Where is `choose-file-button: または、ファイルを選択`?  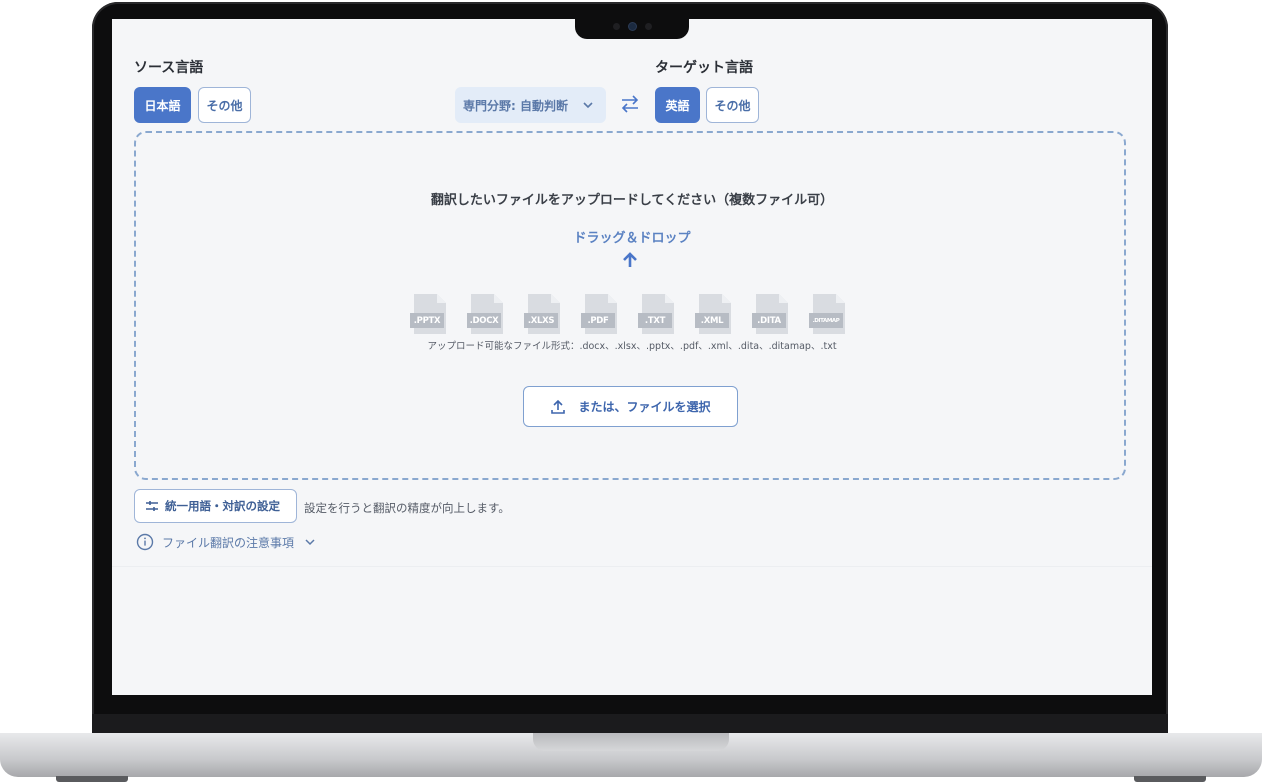 choose-file-button: または、ファイルを選択 is located at coordinates (630, 406).